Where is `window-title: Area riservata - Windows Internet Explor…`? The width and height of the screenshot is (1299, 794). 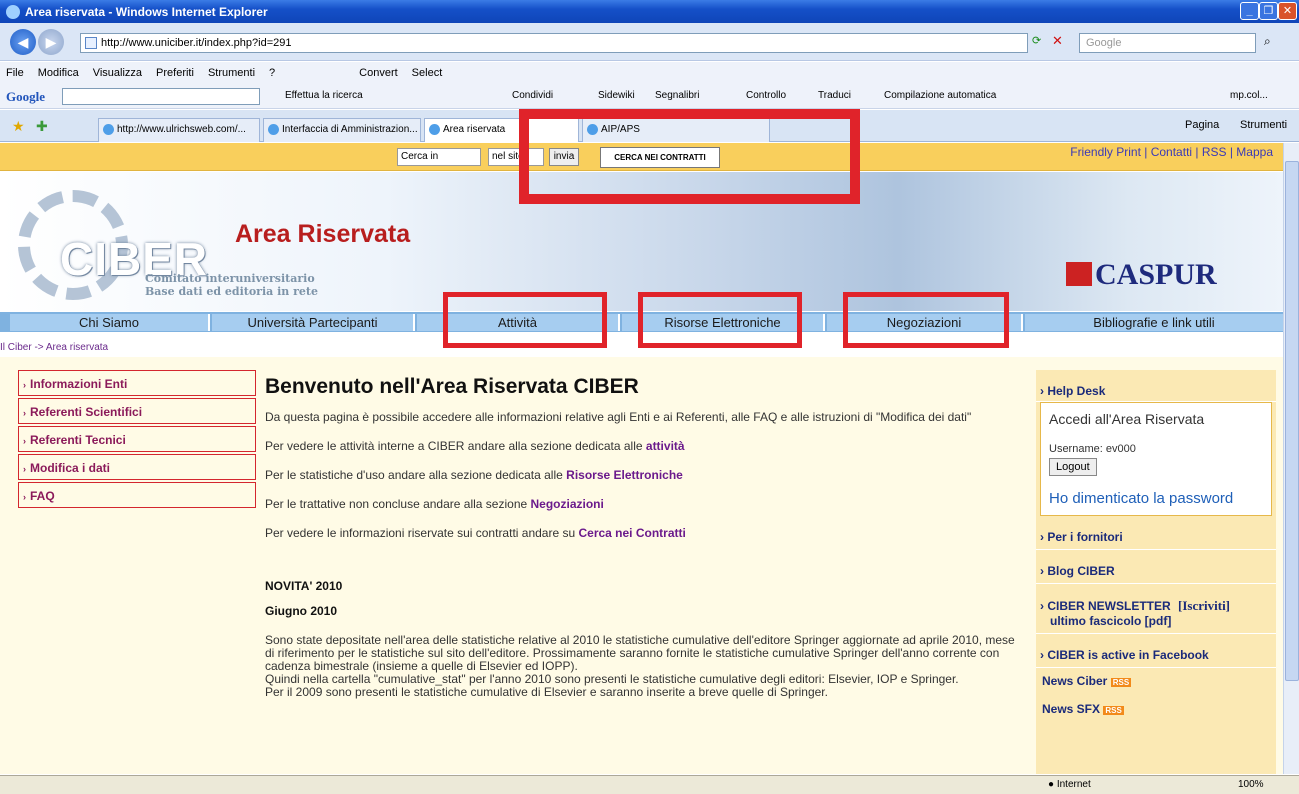 window-title: Area riservata - Windows Internet Explor… is located at coordinates (146, 11).